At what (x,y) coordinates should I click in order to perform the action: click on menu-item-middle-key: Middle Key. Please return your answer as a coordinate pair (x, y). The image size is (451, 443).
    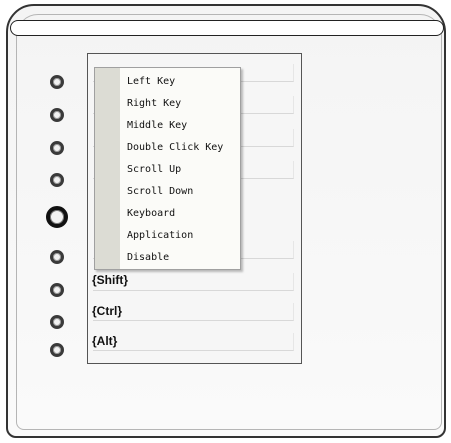
    Looking at the image, I should click on (180, 126).